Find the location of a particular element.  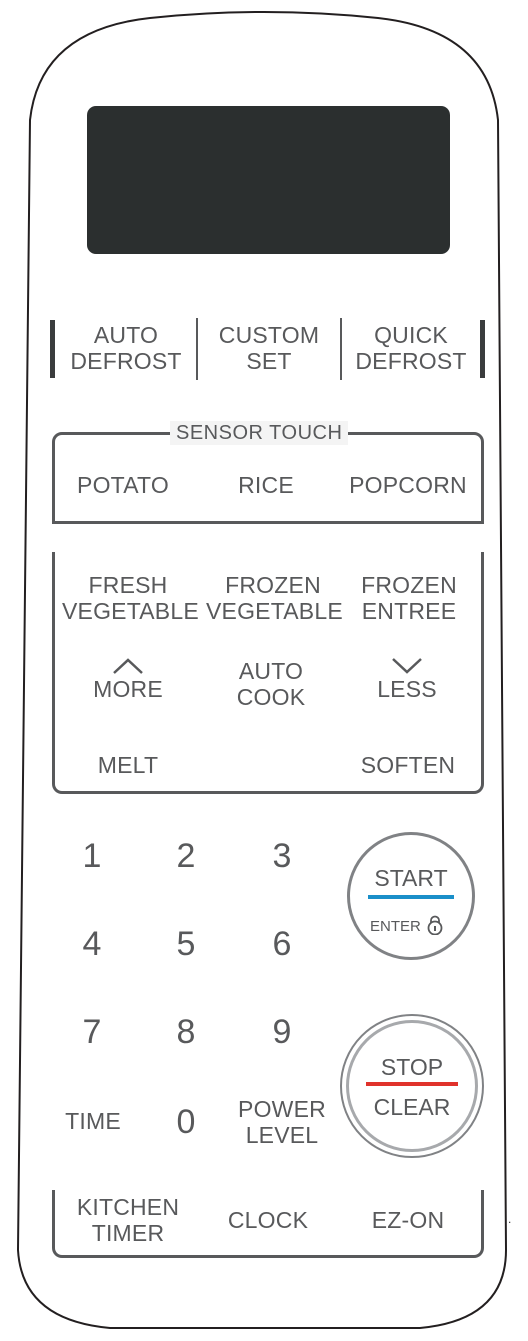

frozen-vegetable-button: FROZEN VEGETABLE is located at coordinates (274, 598).